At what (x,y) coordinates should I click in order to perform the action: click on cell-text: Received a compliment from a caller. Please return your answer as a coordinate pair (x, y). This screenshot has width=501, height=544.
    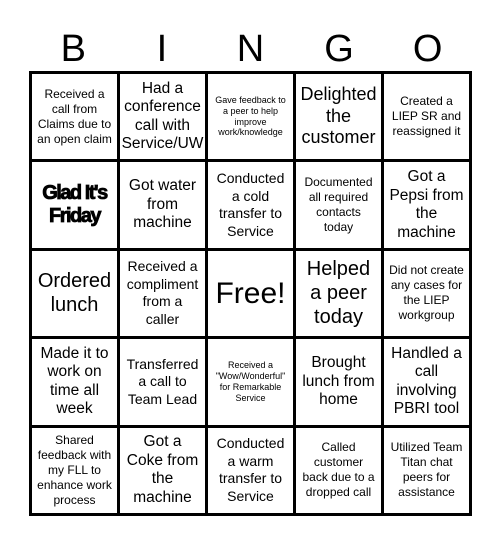
    Looking at the image, I should click on (162, 292).